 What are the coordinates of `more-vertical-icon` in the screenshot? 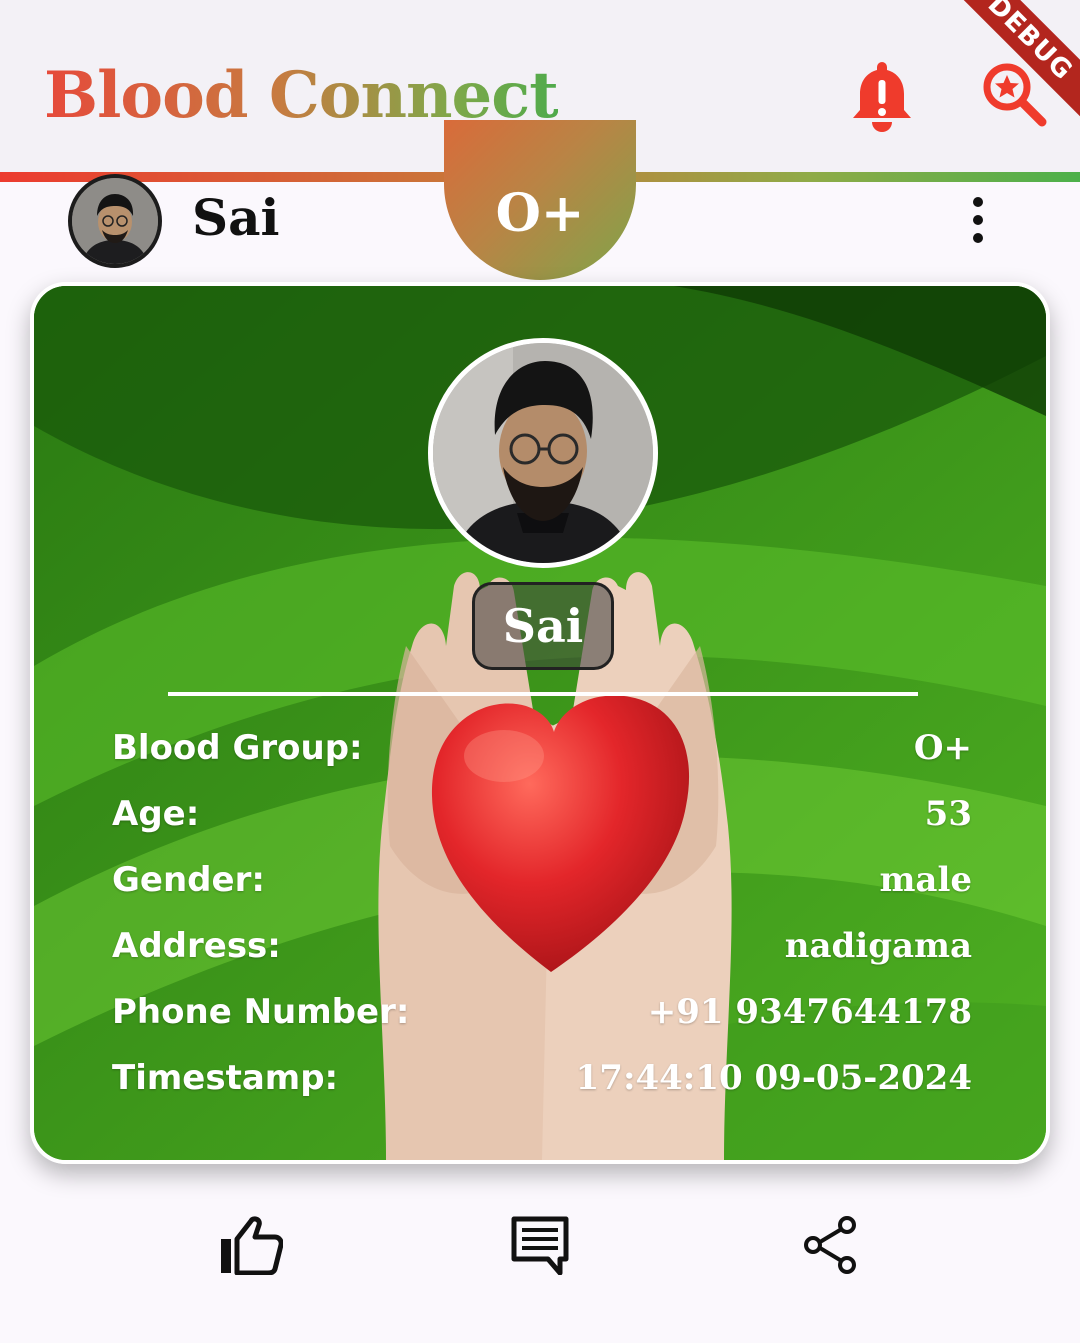 It's located at (978, 220).